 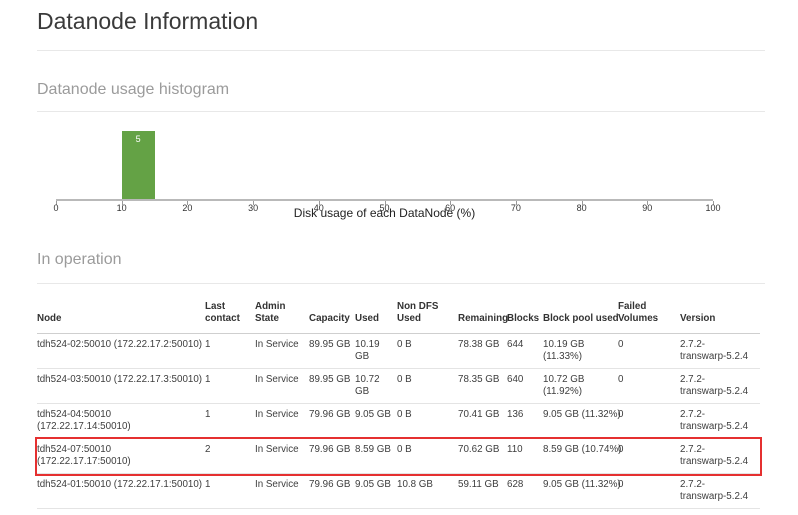 I want to click on cell-text: tdh524-02:50010 (172.22.17.2:50010), so click(x=120, y=344).